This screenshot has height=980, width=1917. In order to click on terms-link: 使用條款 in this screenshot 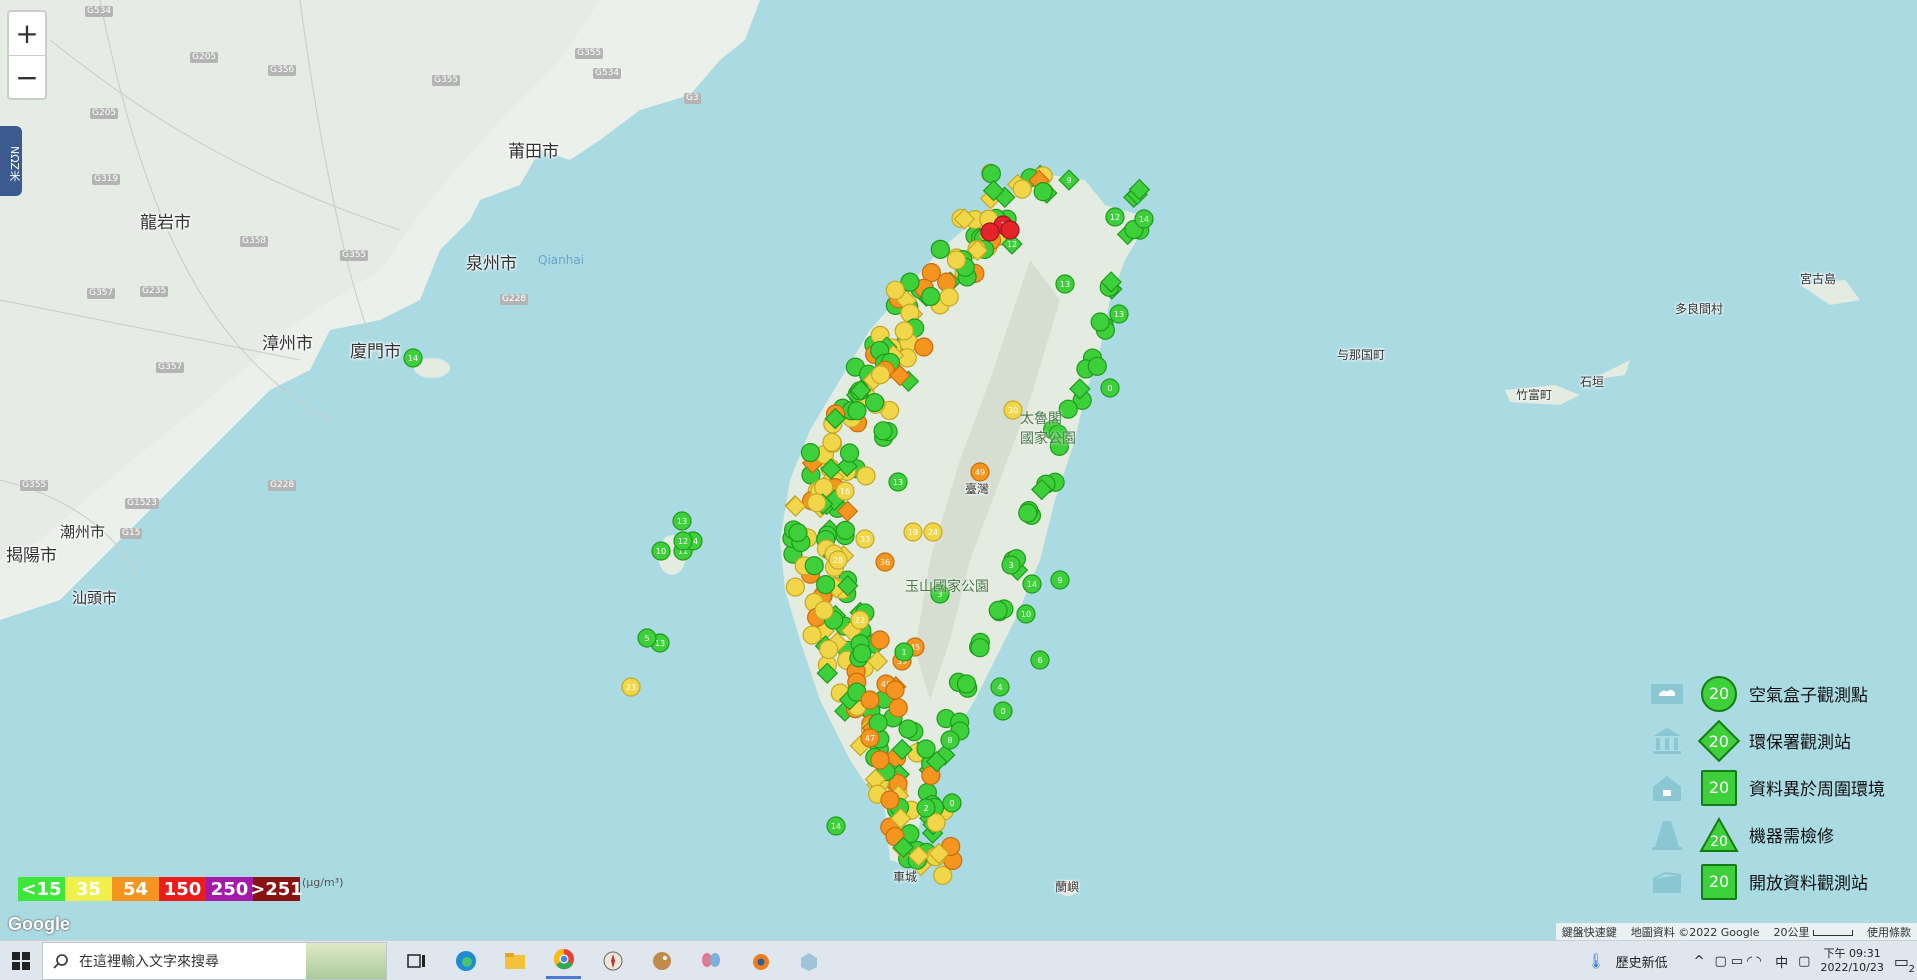, I will do `click(1889, 932)`.